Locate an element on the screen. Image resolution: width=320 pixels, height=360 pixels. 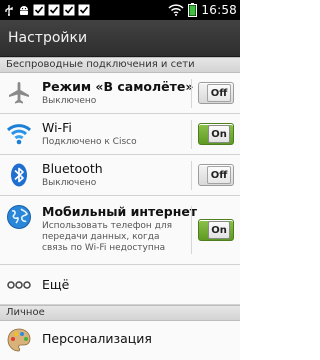
android-debug-icon is located at coordinates (24, 10).